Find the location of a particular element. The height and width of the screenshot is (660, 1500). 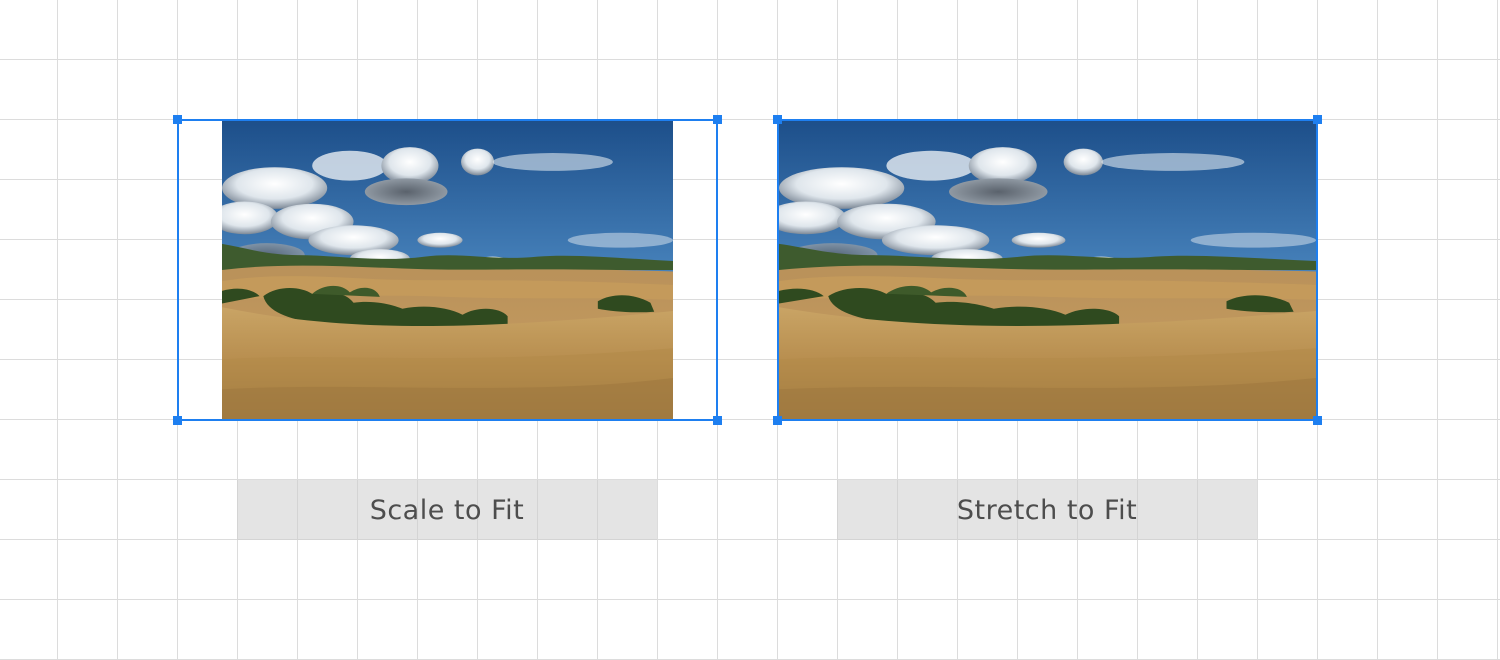

stretch-to-fit-label: Stretch to Fit is located at coordinates (1047, 510).